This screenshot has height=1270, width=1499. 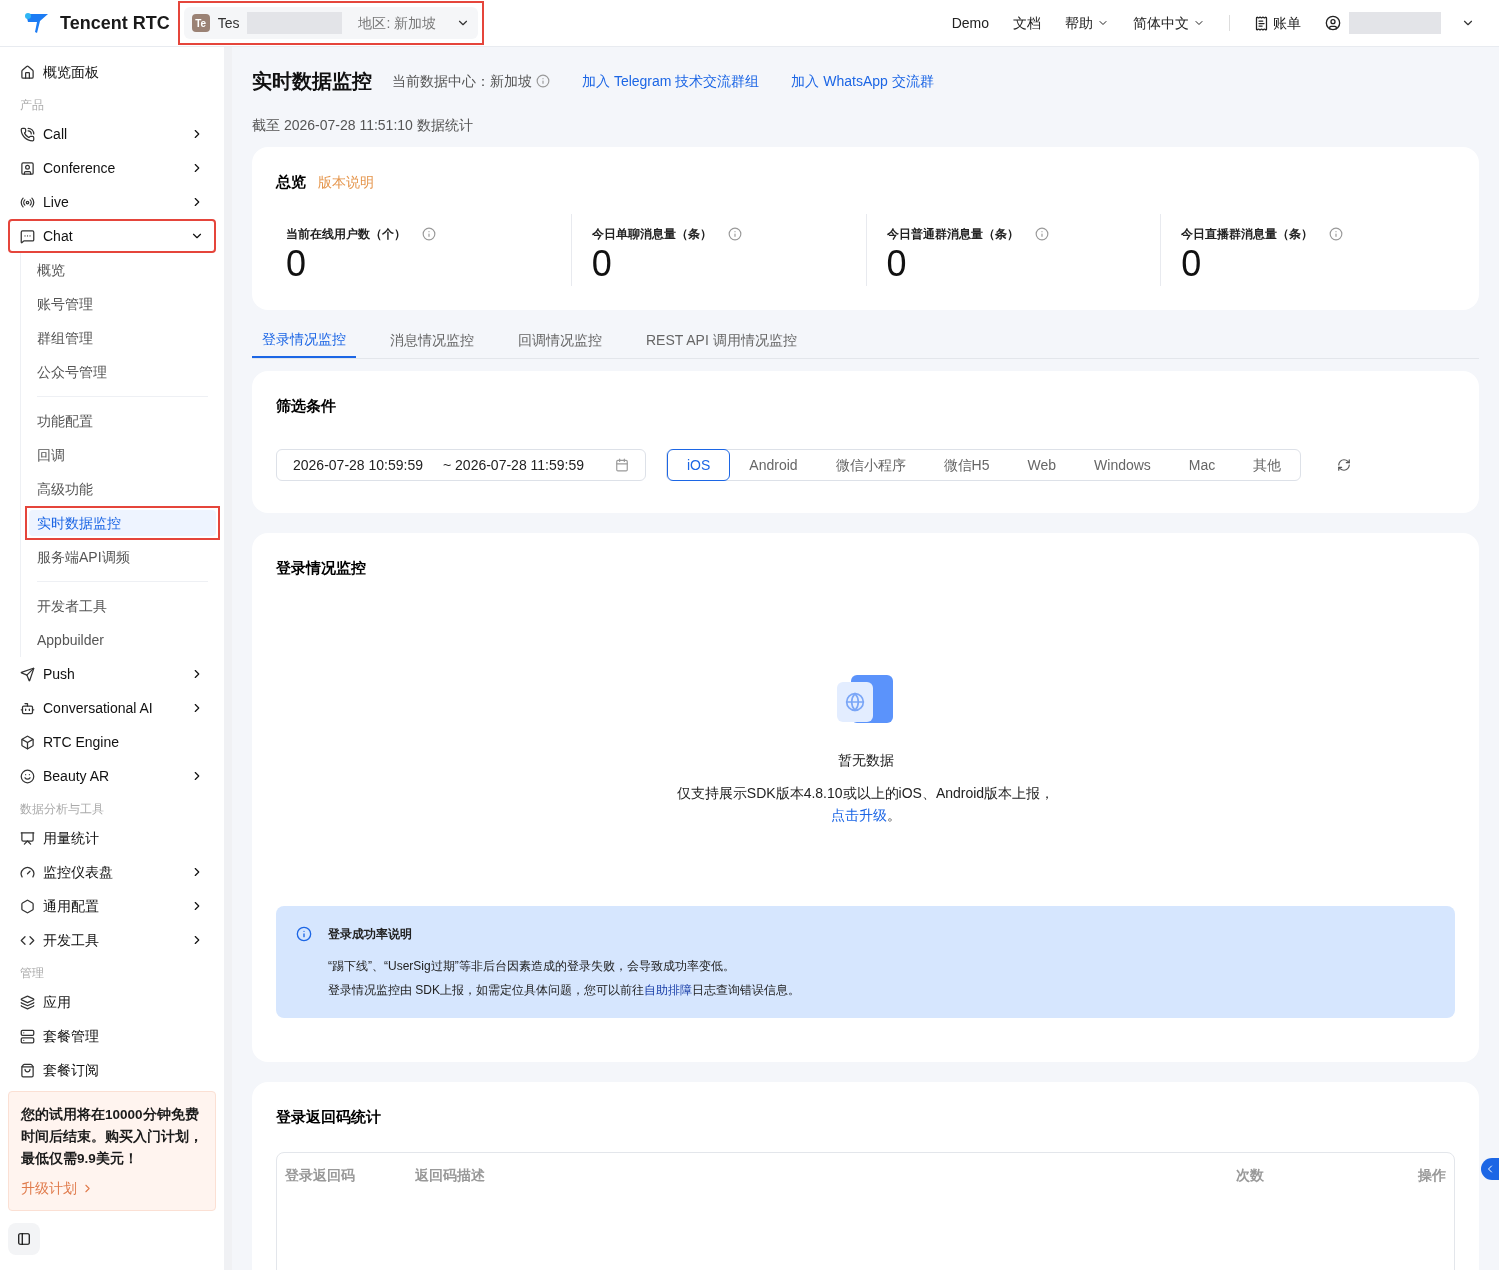 What do you see at coordinates (312, 81) in the screenshot?
I see `page-title: 实时数据监控` at bounding box center [312, 81].